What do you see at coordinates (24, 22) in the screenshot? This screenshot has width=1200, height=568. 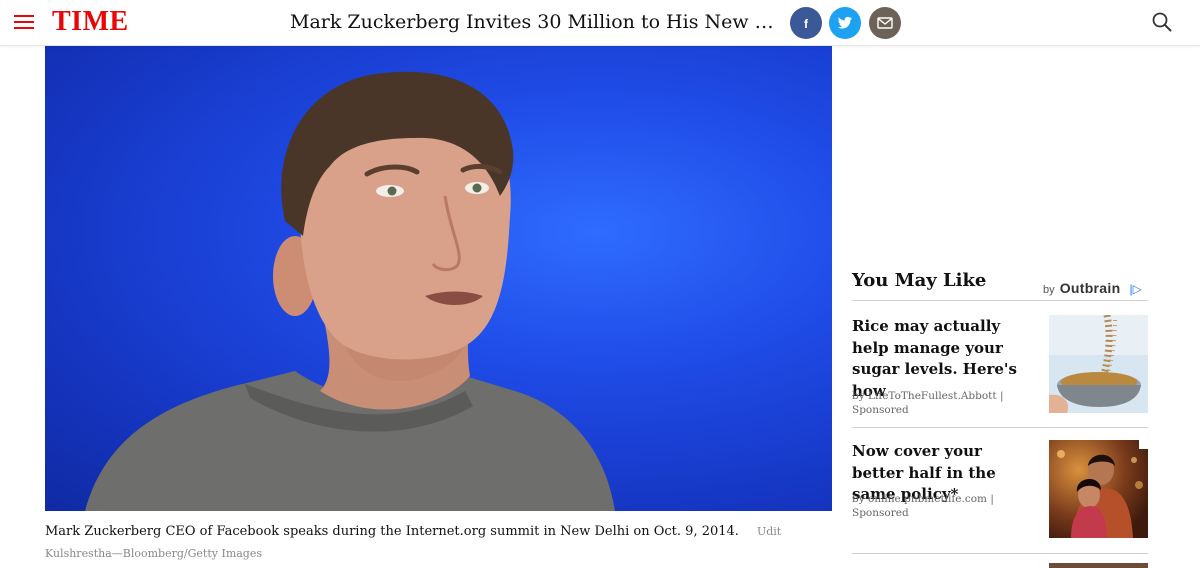 I see `hamburger-menu-icon` at bounding box center [24, 22].